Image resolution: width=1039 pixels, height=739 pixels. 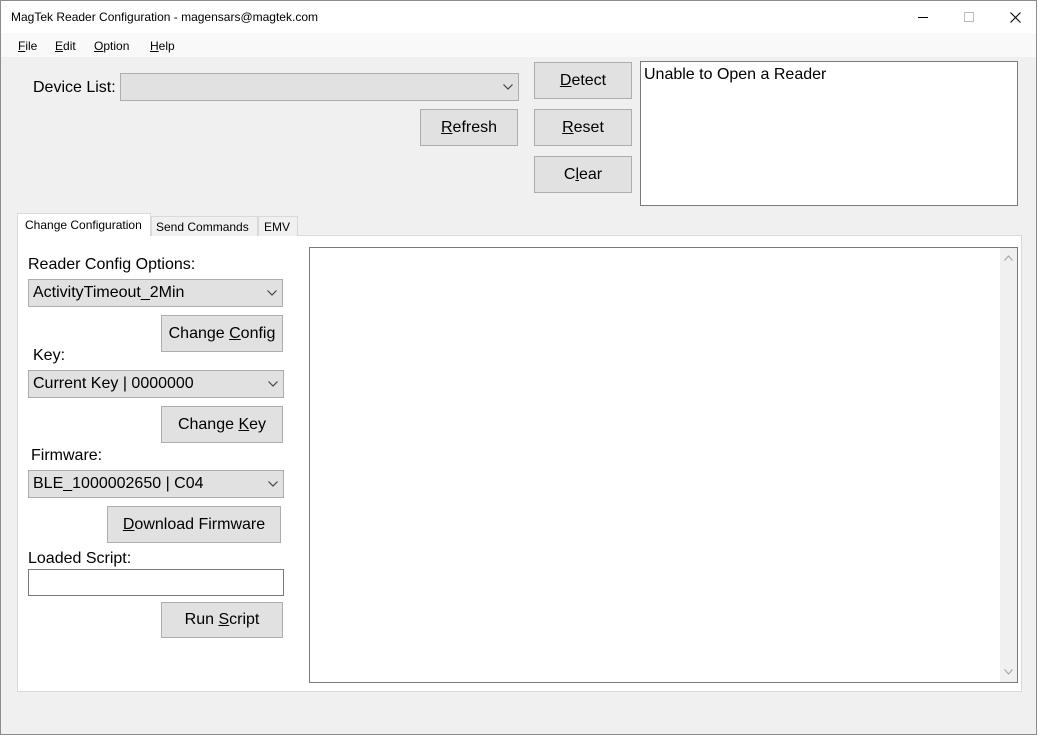 I want to click on menu-edit: Edit, so click(x=65, y=46).